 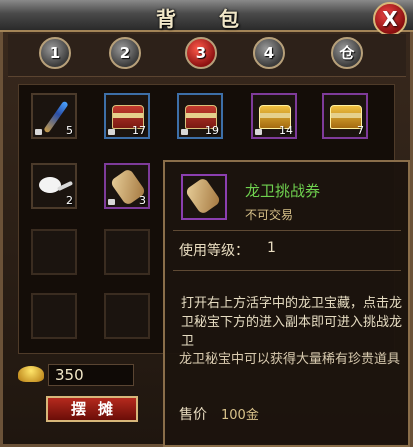 What do you see at coordinates (92, 409) in the screenshot?
I see `stall-button: 摆摊` at bounding box center [92, 409].